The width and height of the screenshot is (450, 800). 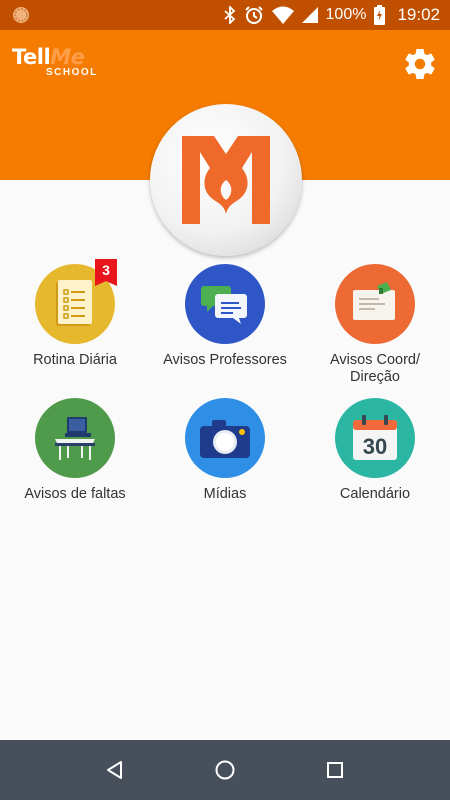 I want to click on checklist-notebook-icon, so click(x=74, y=303).